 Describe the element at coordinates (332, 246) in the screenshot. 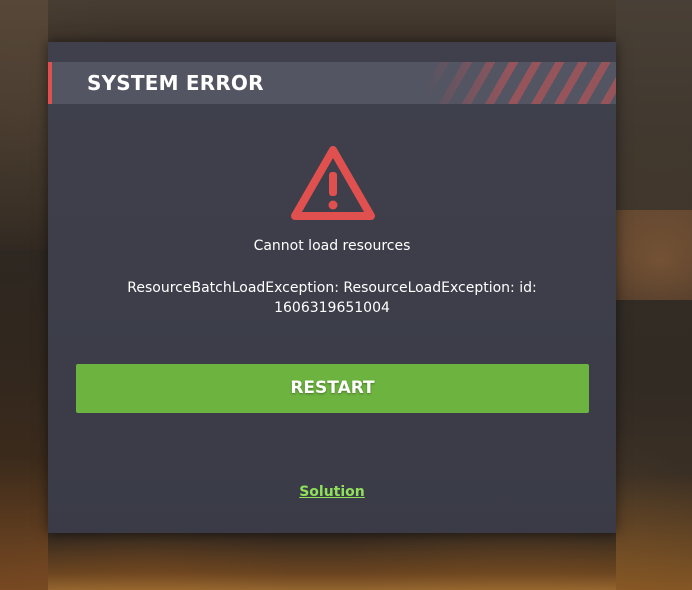

I see `error-message: Cannot load resources` at that location.